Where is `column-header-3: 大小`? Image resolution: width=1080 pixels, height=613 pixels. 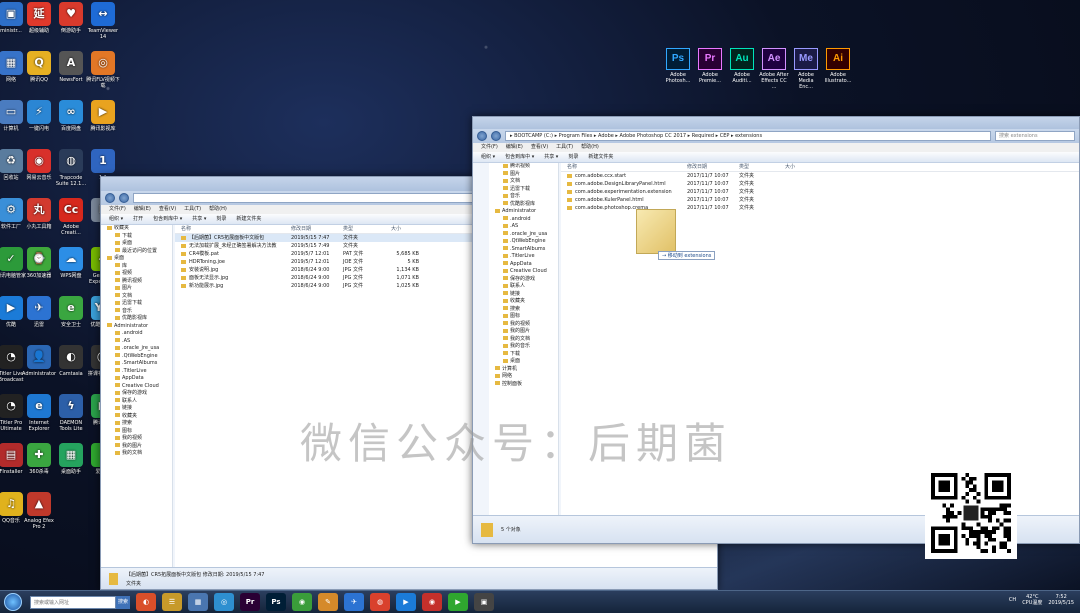 column-header-3: 大小 is located at coordinates (405, 229).